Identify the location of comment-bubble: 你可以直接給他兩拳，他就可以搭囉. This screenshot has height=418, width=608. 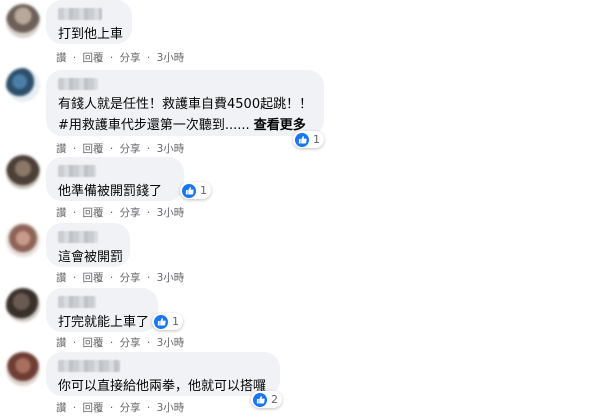
(163, 374).